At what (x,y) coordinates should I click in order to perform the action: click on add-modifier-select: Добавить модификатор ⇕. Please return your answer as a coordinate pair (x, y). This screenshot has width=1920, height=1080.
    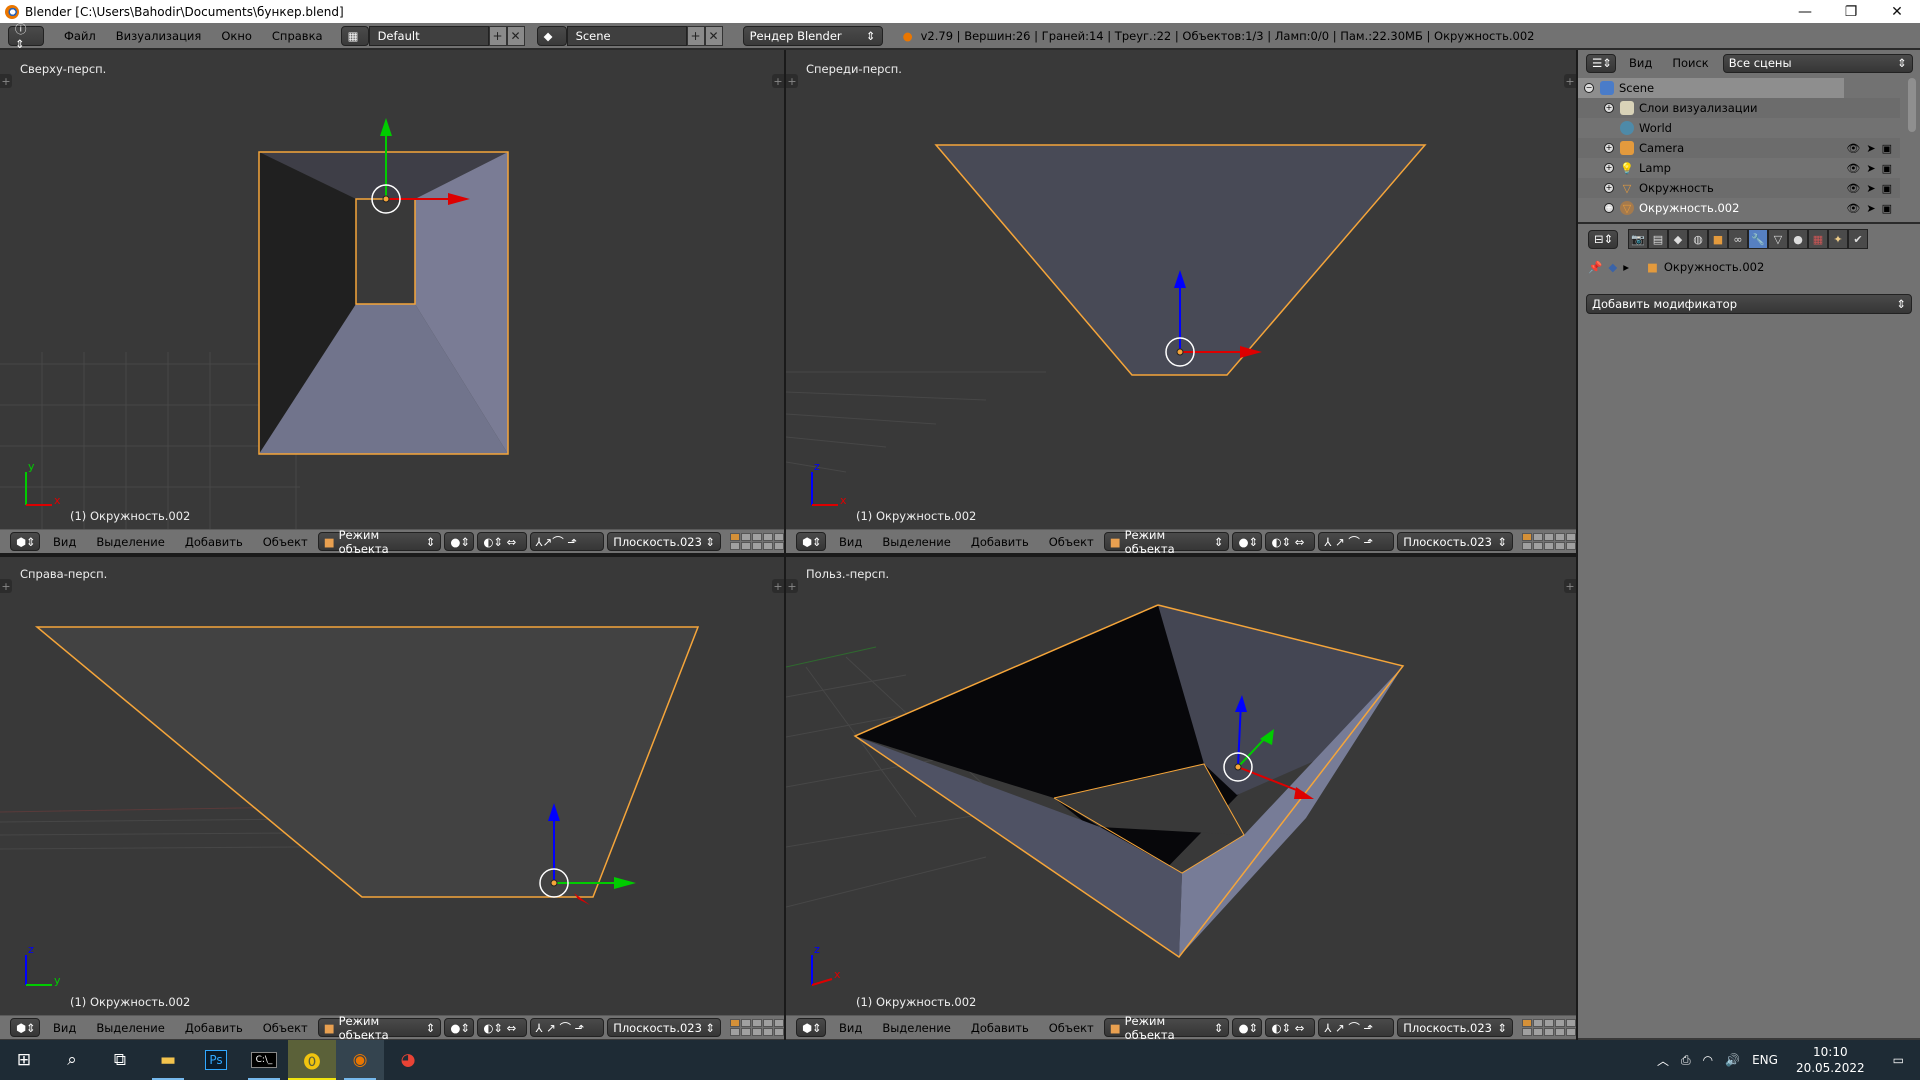
    Looking at the image, I should click on (1749, 304).